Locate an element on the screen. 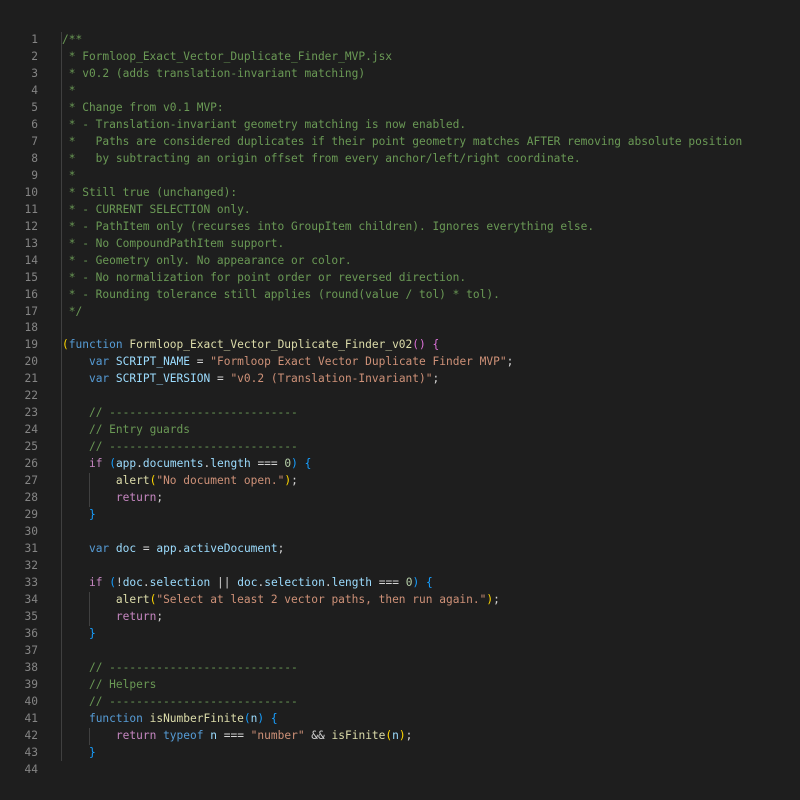 This screenshot has width=800, height=800. line-number: 31 is located at coordinates (31, 549).